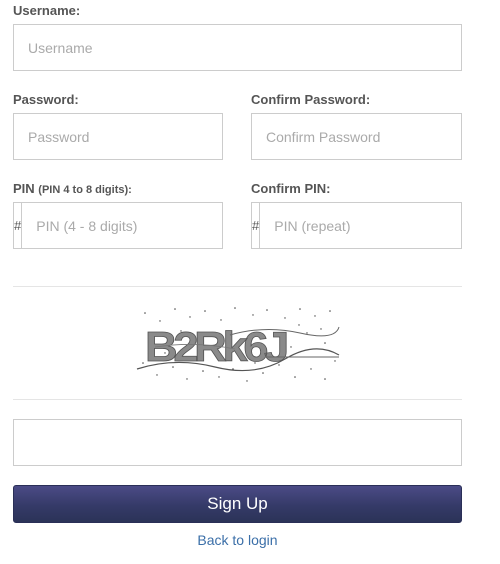 Image resolution: width=500 pixels, height=564 pixels. What do you see at coordinates (237, 47) in the screenshot?
I see `username-input` at bounding box center [237, 47].